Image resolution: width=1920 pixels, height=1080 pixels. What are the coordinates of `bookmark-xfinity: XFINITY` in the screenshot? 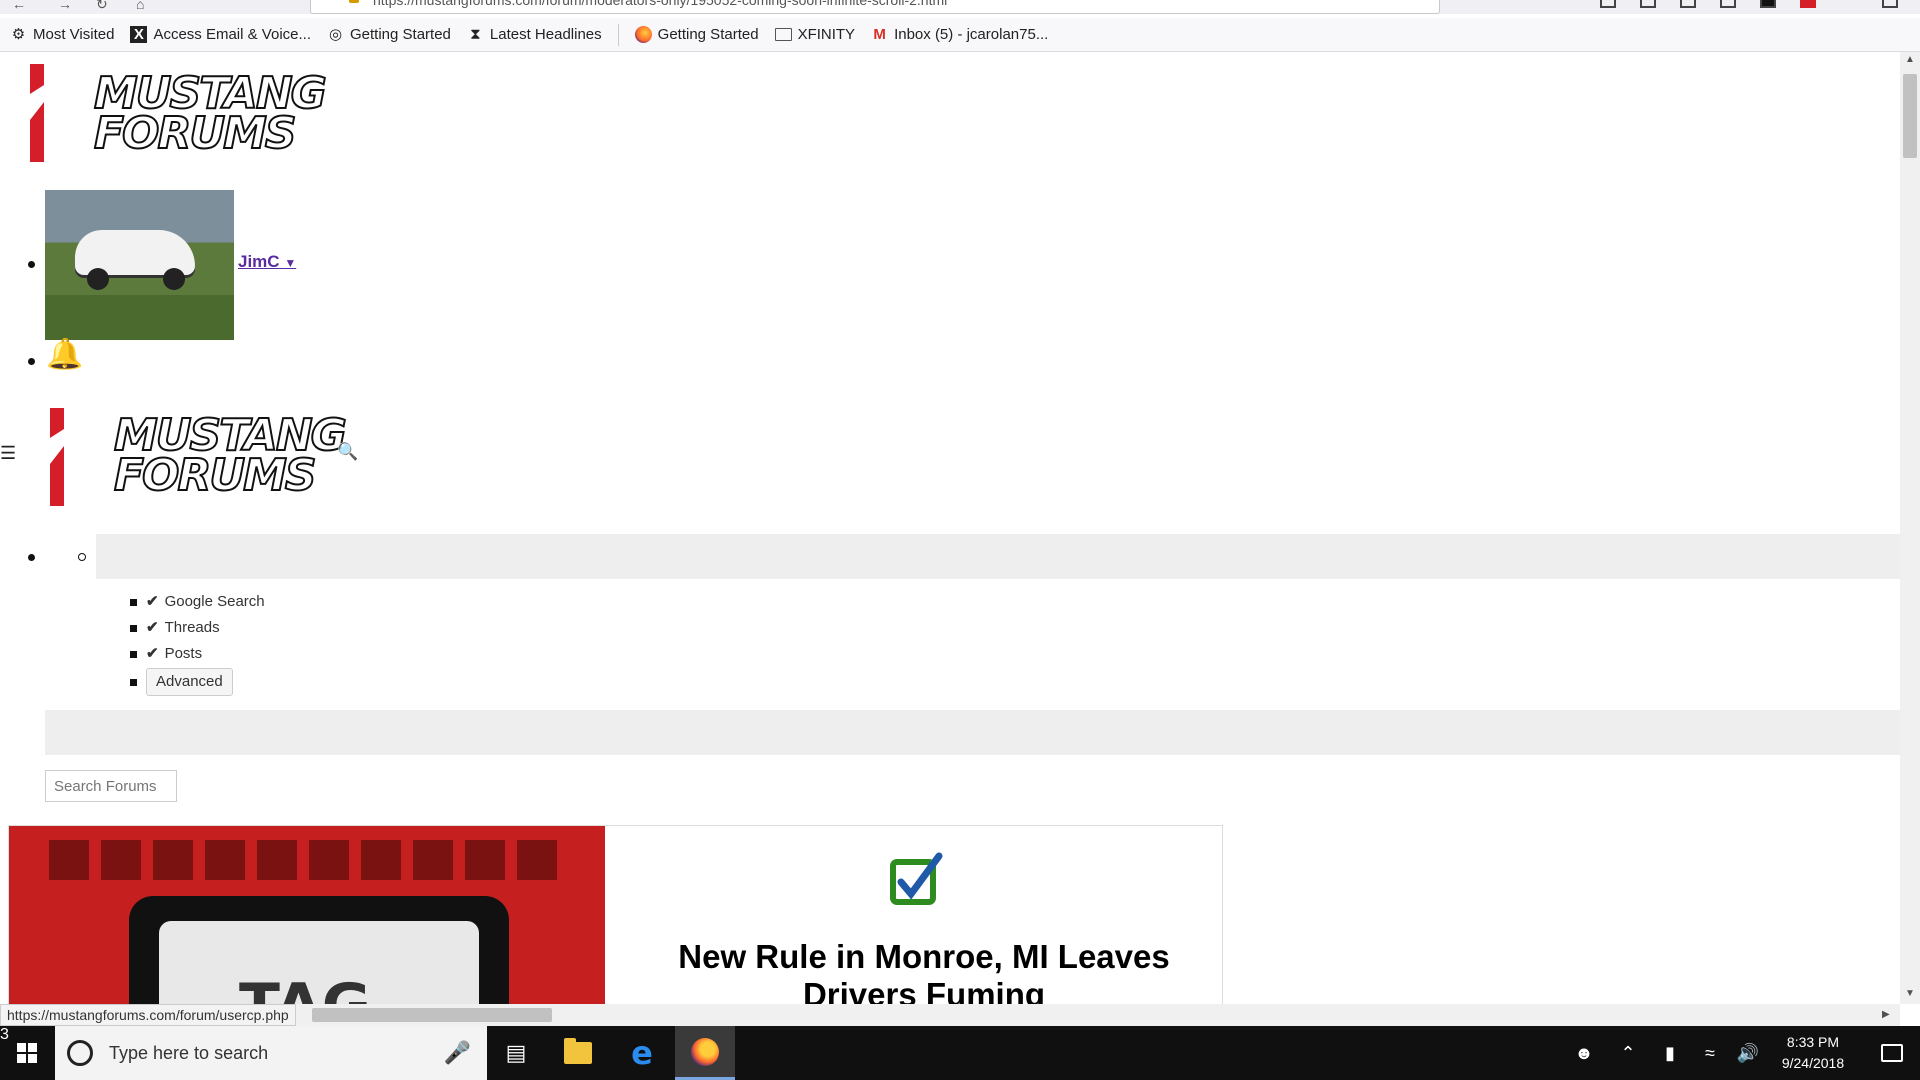 It's located at (815, 34).